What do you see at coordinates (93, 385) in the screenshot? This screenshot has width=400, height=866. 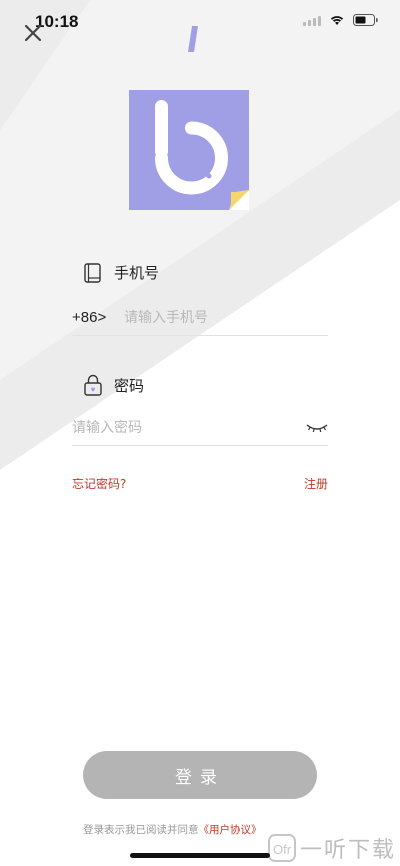 I see `lock-icon` at bounding box center [93, 385].